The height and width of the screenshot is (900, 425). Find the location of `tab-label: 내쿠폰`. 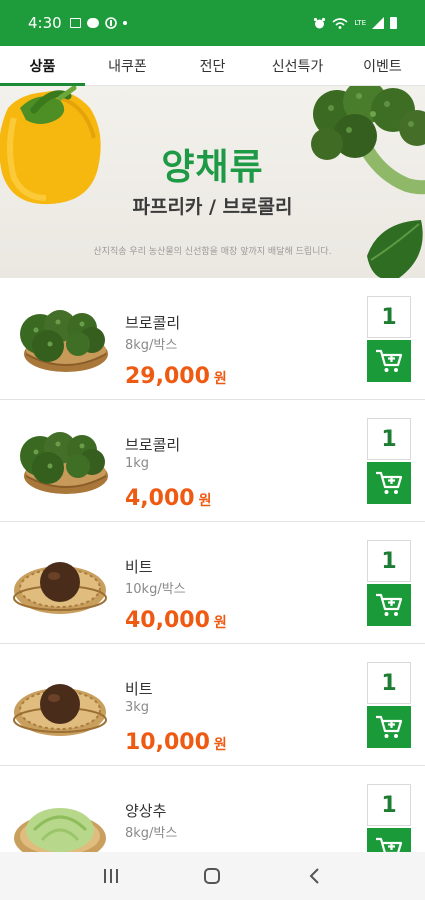

tab-label: 내쿠폰 is located at coordinates (127, 66).